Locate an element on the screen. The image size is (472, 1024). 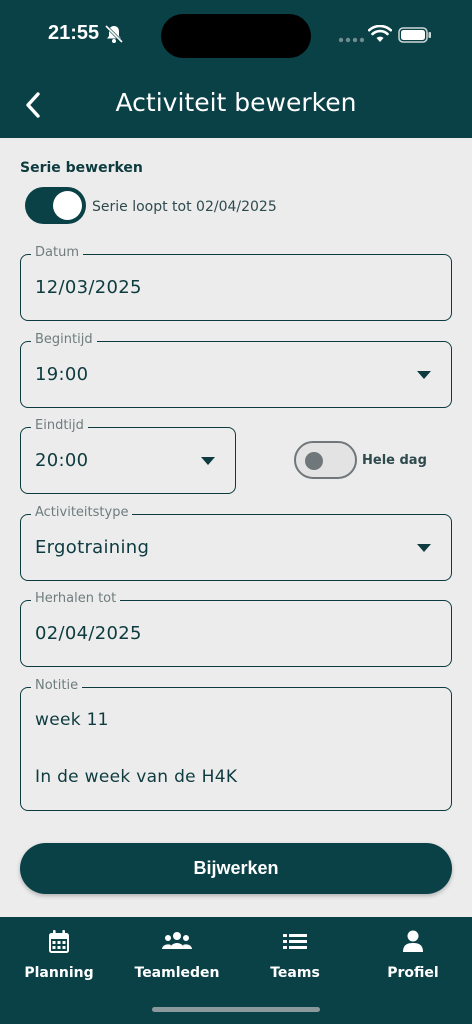
home-indicator is located at coordinates (236, 1009).